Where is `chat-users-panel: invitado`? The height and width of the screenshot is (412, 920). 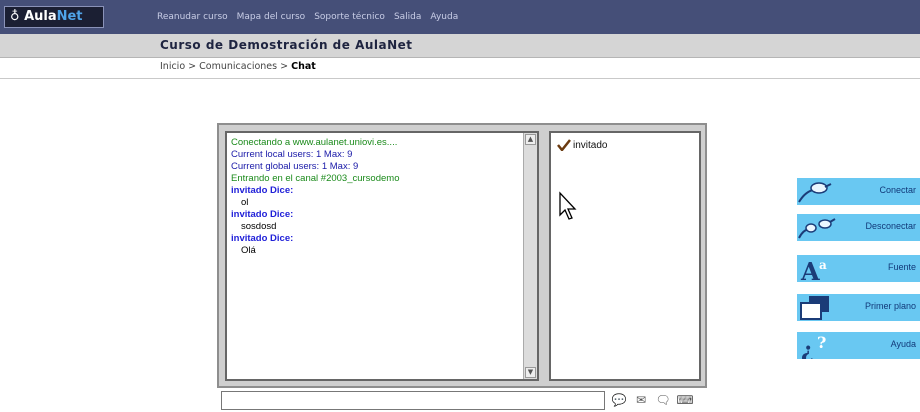
chat-users-panel: invitado is located at coordinates (625, 256).